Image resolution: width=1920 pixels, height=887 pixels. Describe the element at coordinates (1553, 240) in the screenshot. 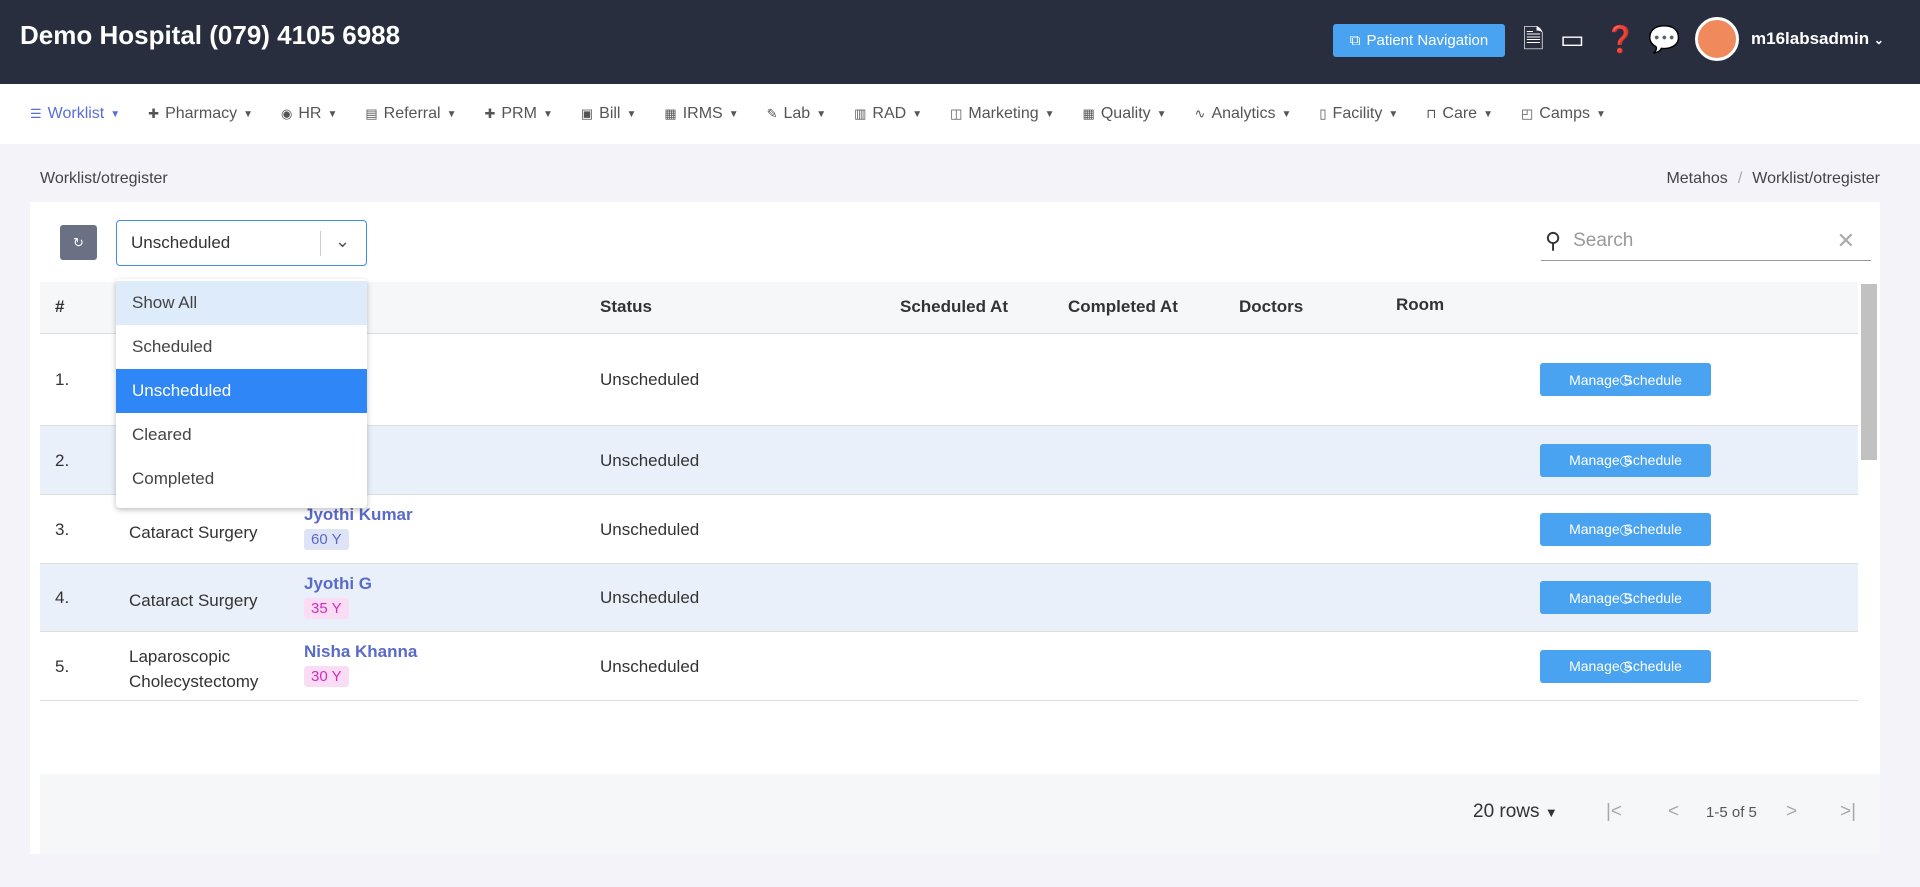

I see `search-icon: ⚲` at that location.